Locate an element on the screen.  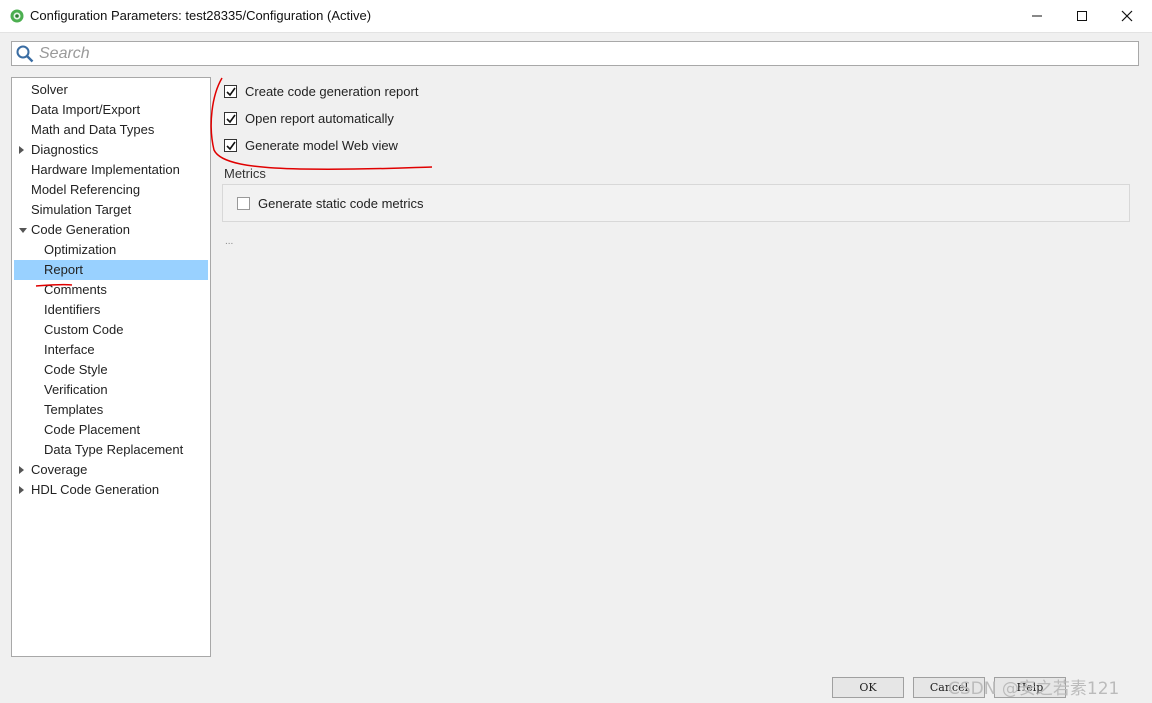
tree-item-coverage: Coverage is located at coordinates (111, 470).